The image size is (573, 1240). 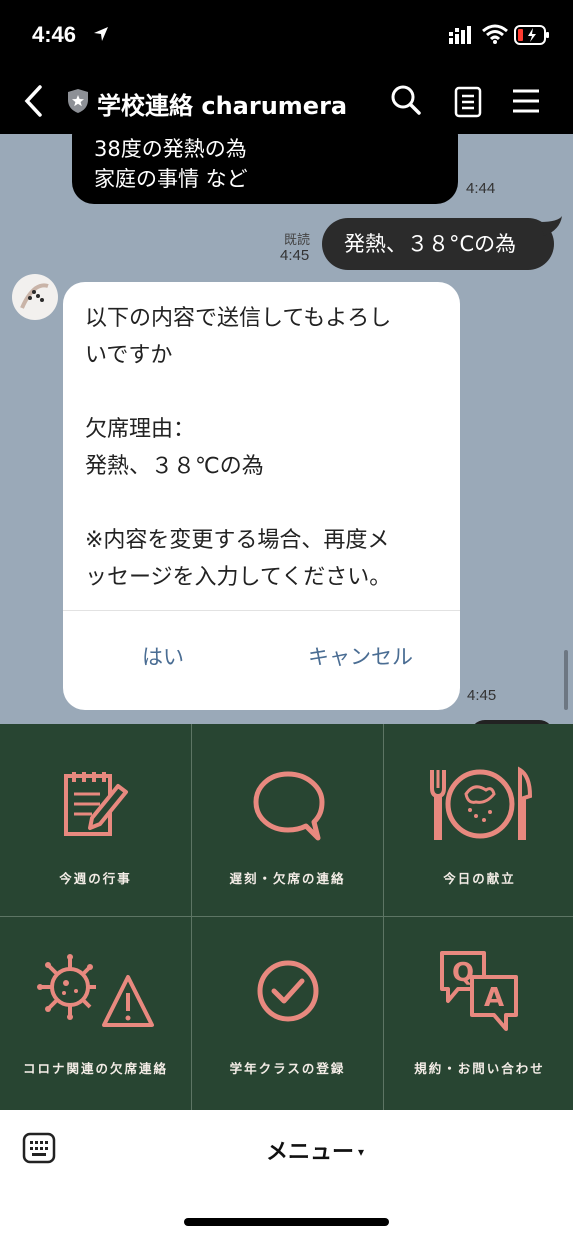 I want to click on location-arrow-icon, so click(x=101, y=34).